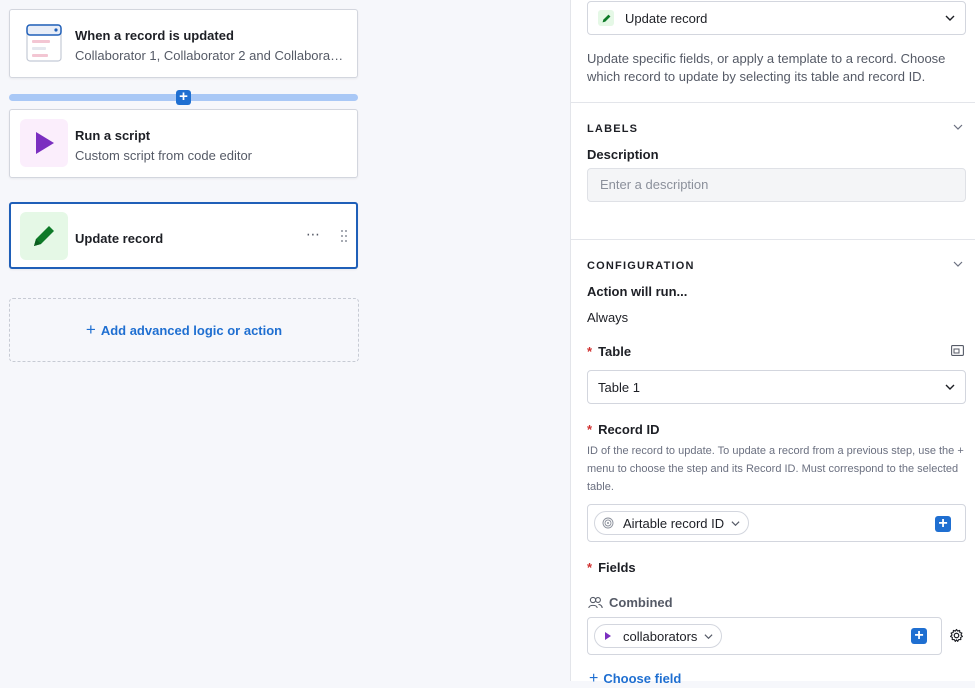 This screenshot has height=688, width=975. I want to click on trigger-title: When a record is updated, so click(154, 35).